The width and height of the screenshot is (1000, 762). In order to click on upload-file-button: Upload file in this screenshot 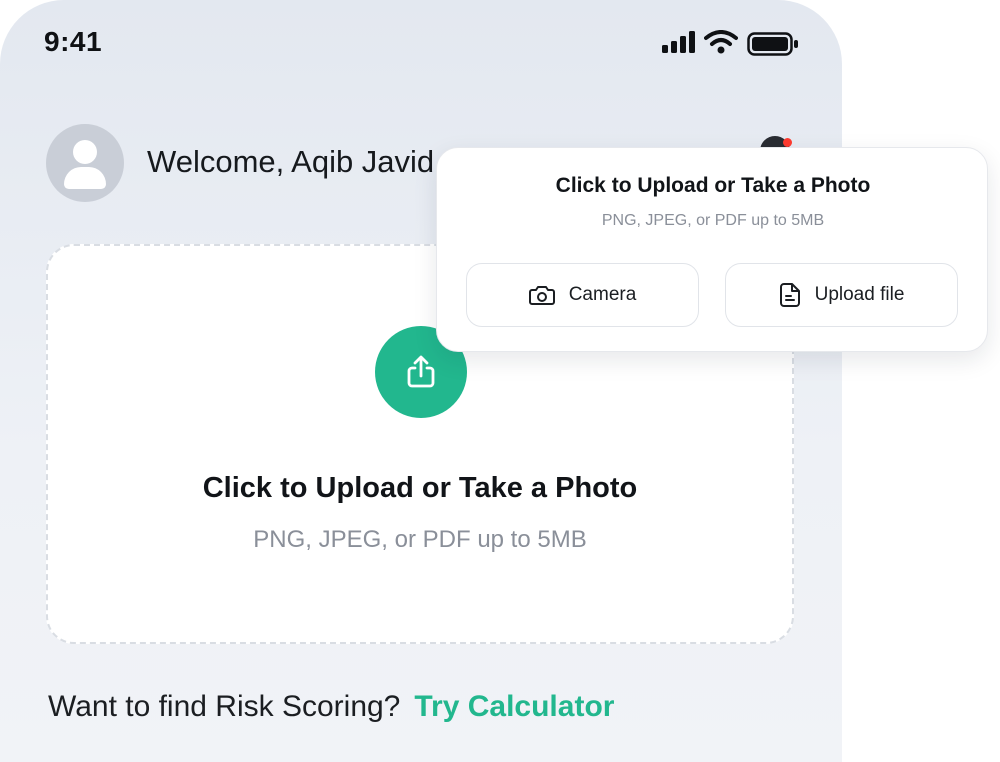, I will do `click(841, 295)`.